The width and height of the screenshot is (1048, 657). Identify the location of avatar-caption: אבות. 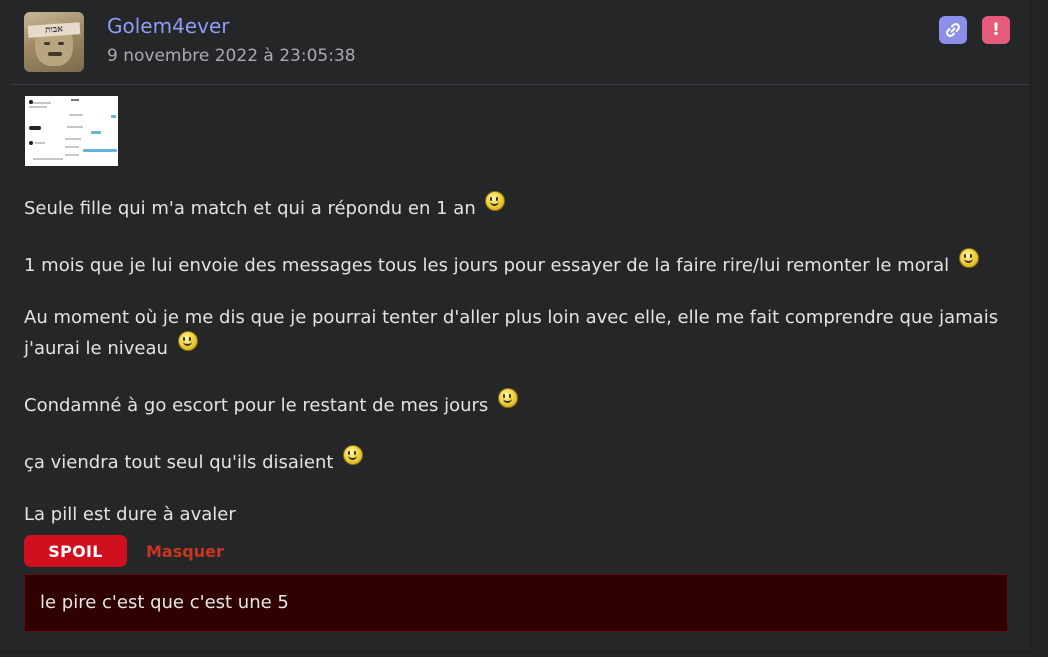
(54, 30).